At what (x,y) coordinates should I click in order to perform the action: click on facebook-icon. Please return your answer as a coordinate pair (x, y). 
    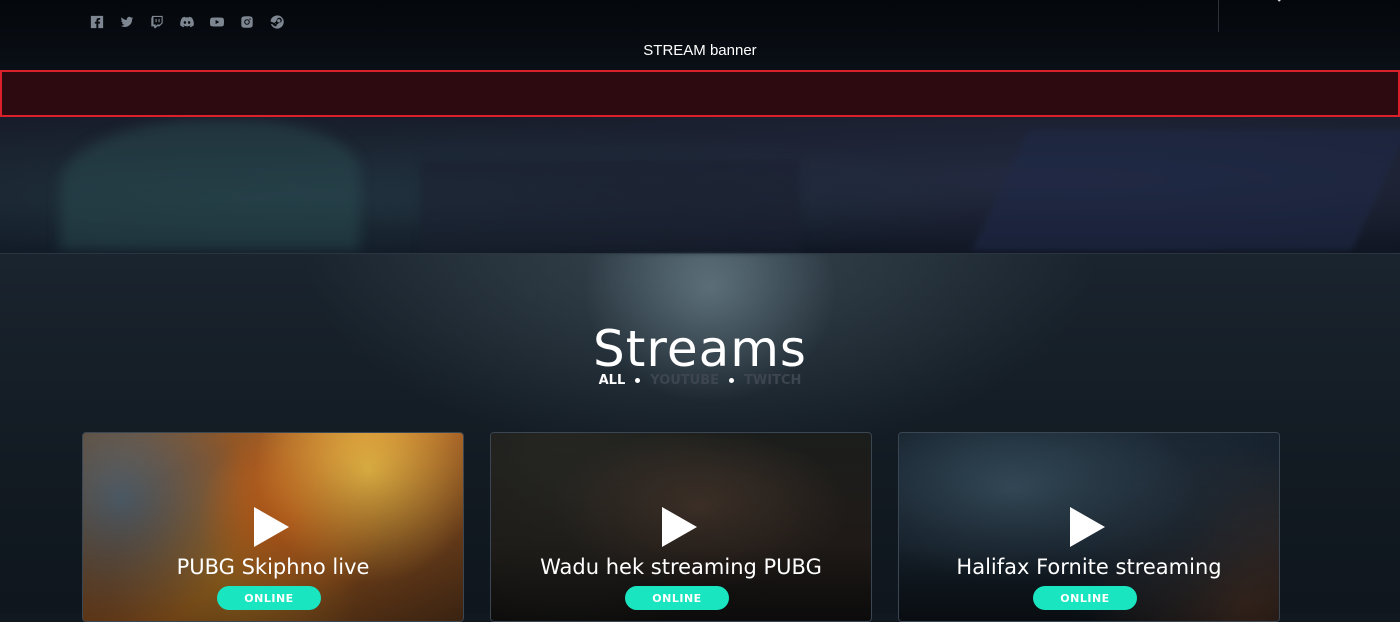
    Looking at the image, I should click on (97, 22).